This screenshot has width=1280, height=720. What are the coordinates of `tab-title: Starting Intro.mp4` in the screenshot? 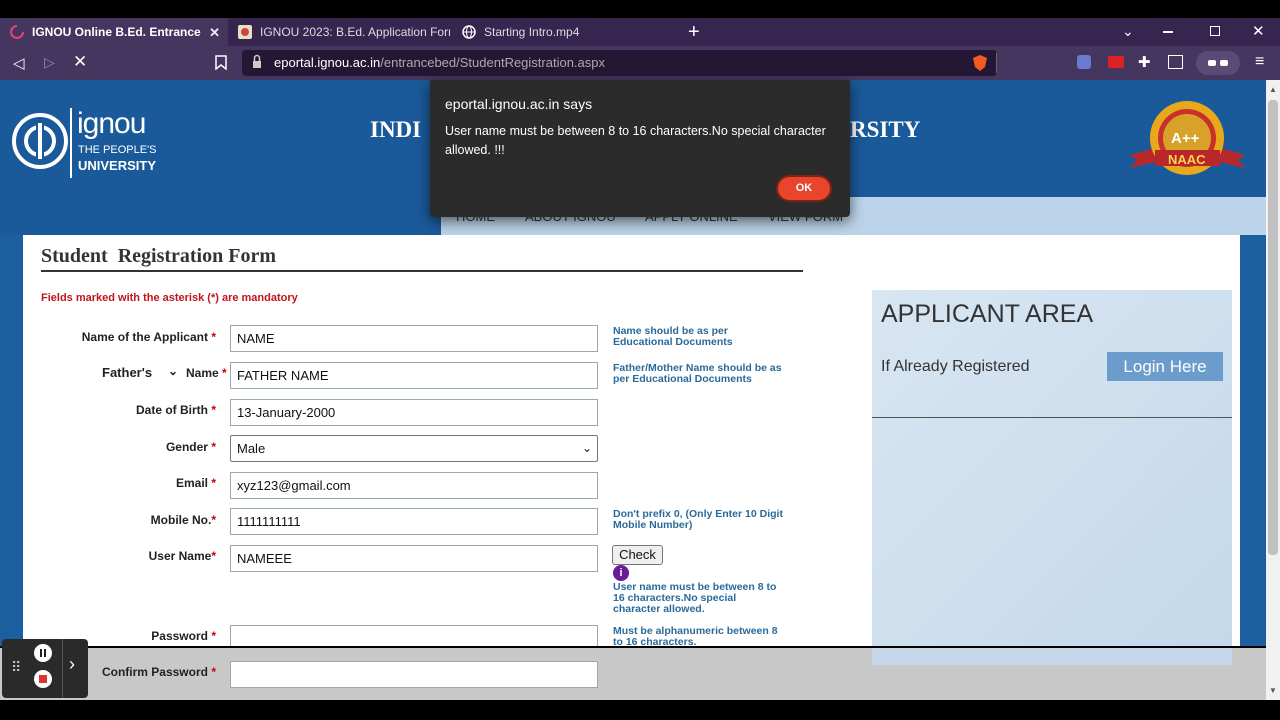 It's located at (532, 32).